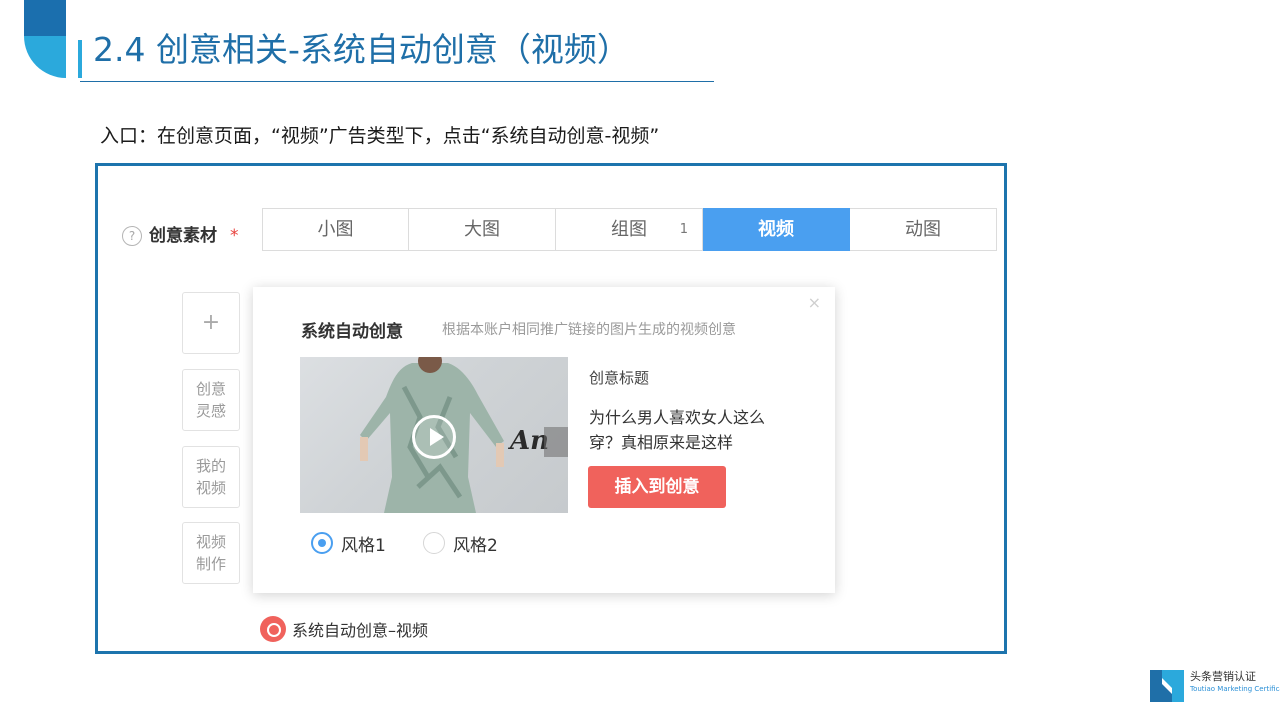 The image size is (1280, 720). I want to click on tab-label: 小图, so click(335, 229).